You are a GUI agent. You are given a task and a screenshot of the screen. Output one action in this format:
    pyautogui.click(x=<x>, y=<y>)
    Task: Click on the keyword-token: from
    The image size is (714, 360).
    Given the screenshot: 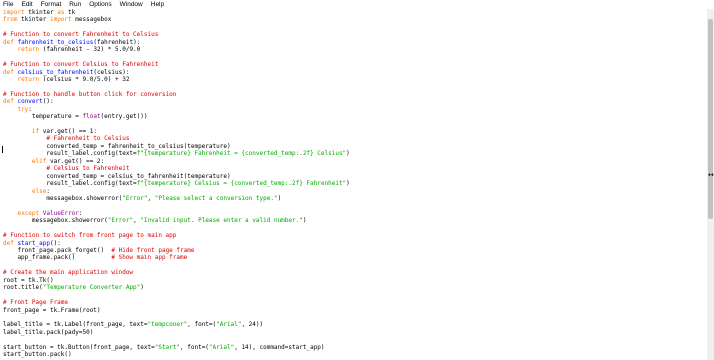 What is the action you would take?
    pyautogui.click(x=10, y=20)
    